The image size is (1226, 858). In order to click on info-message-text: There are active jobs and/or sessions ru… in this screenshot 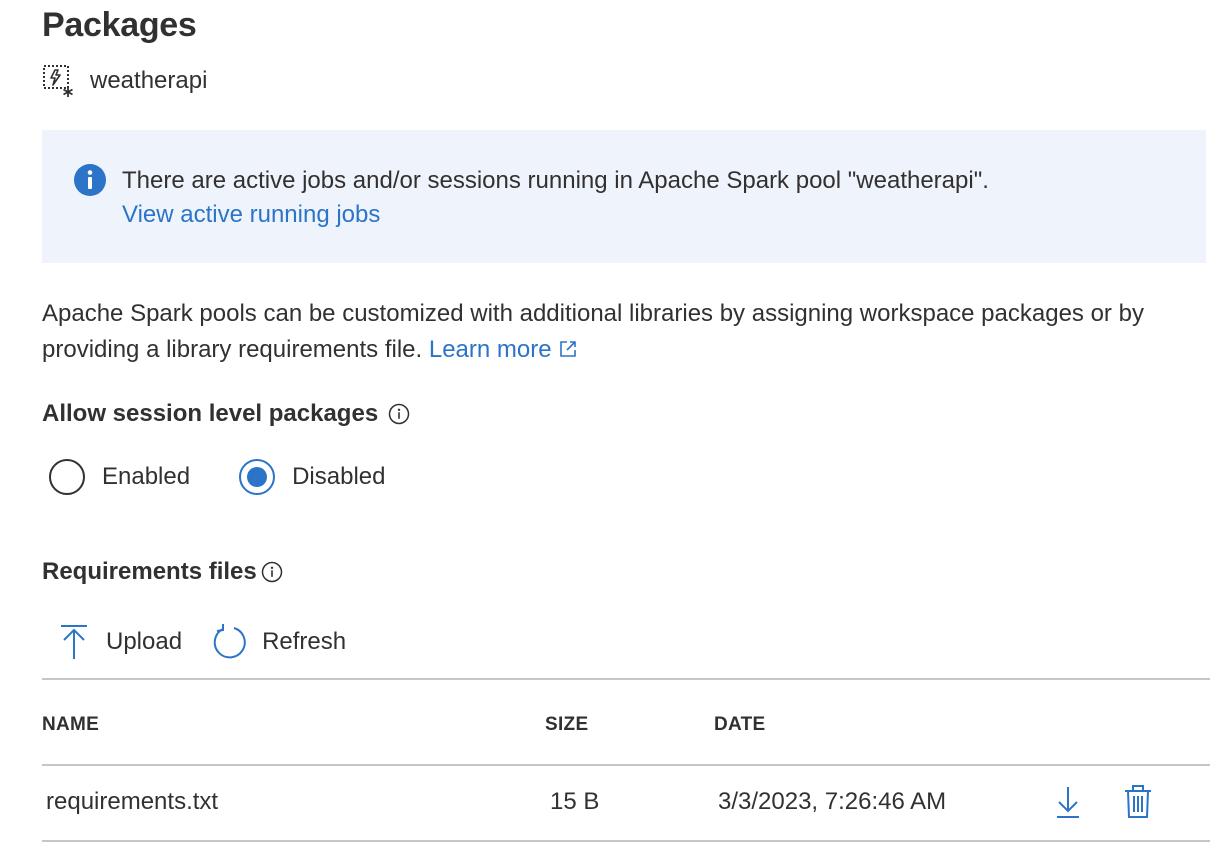, I will do `click(555, 180)`.